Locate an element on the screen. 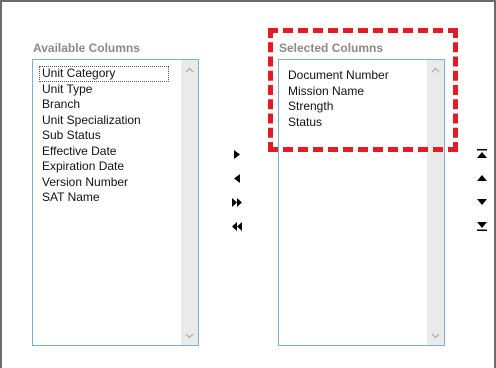  move-bottom-button is located at coordinates (482, 226).